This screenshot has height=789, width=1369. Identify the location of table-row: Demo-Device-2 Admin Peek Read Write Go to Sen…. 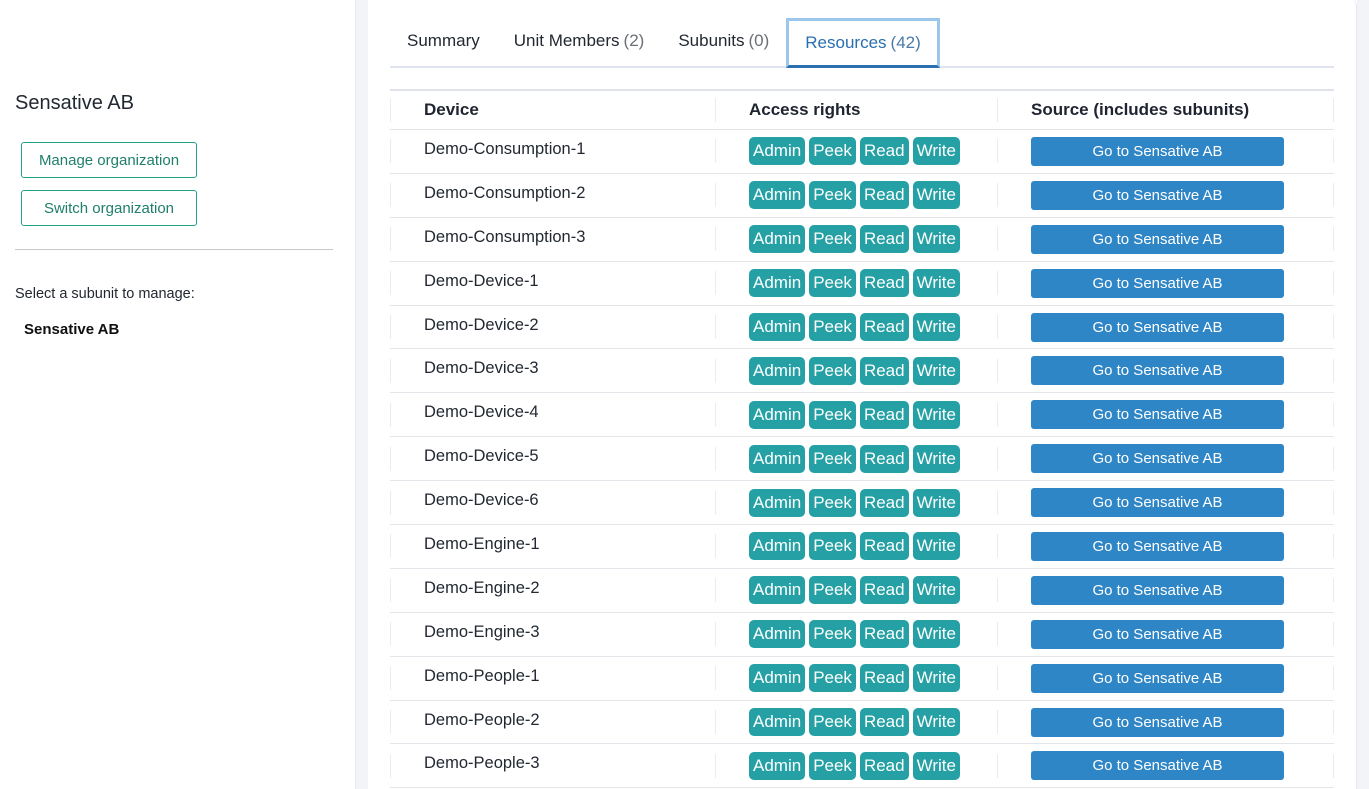
(862, 326).